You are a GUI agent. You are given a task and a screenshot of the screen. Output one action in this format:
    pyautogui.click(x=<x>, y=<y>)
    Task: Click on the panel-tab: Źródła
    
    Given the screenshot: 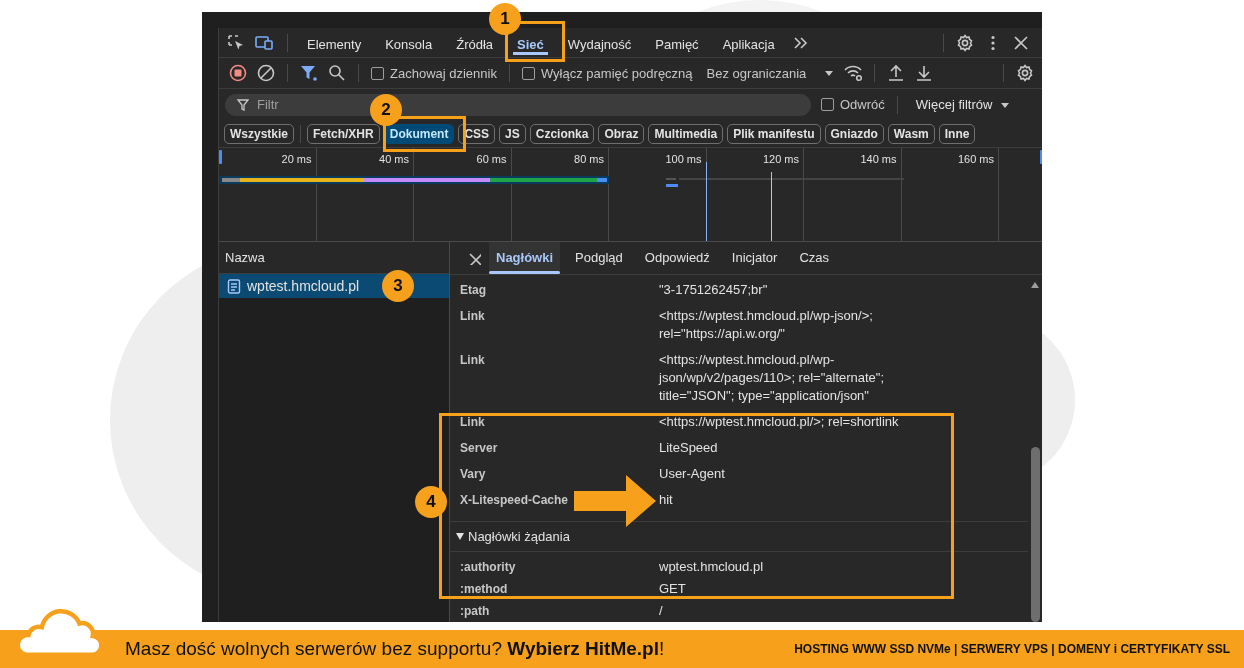 What is the action you would take?
    pyautogui.click(x=475, y=46)
    